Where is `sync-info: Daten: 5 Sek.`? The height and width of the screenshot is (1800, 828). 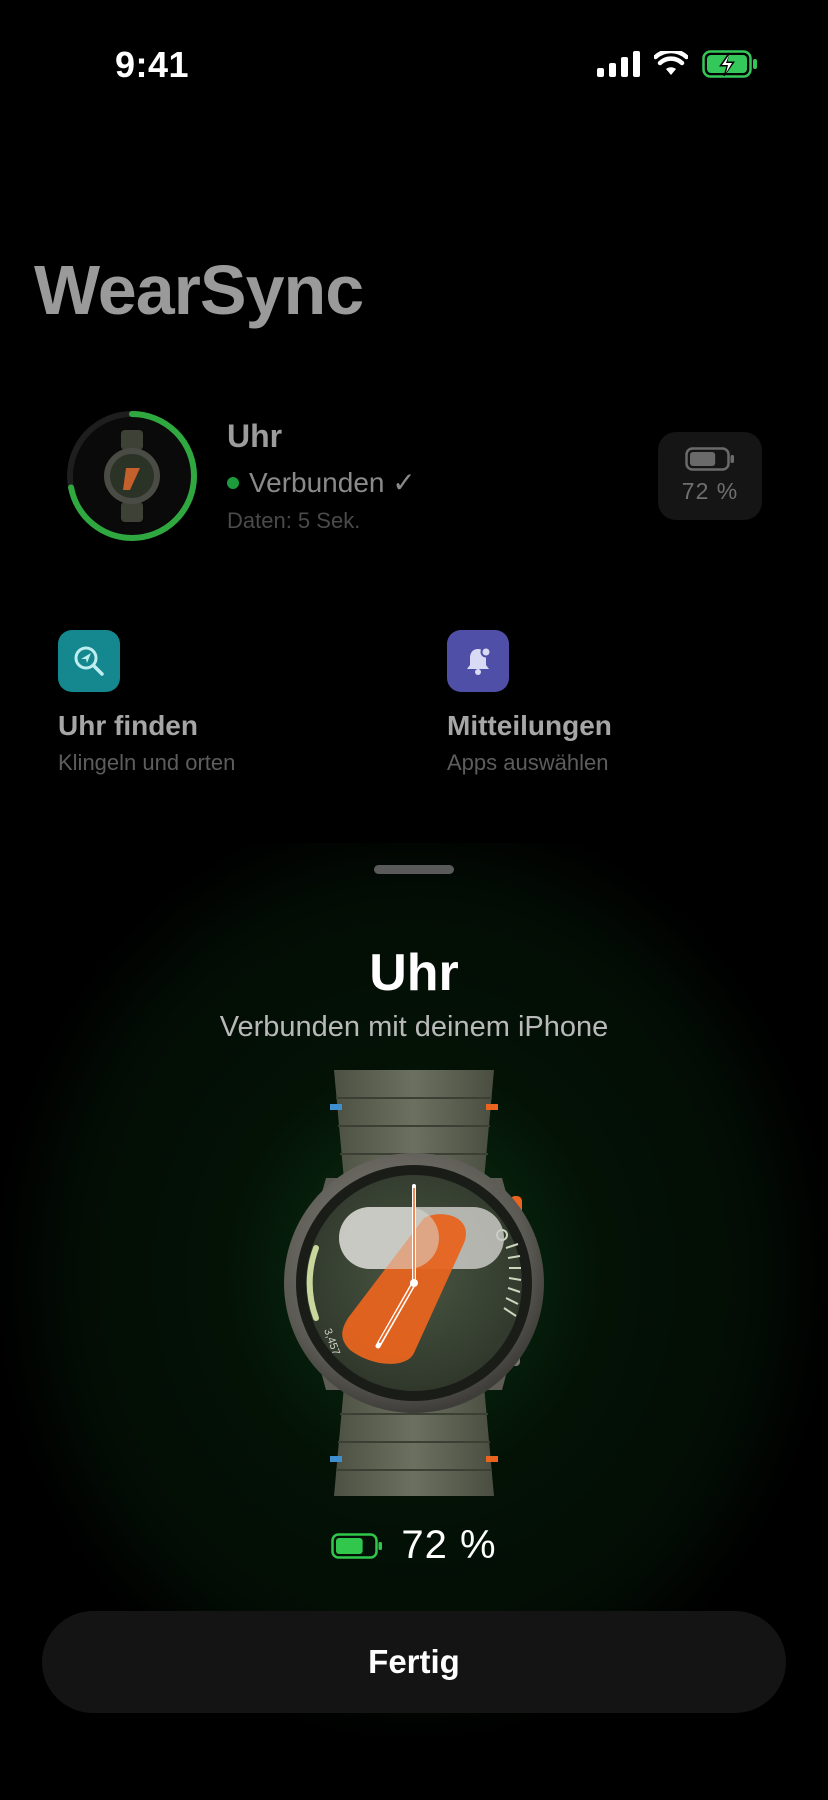 sync-info: Daten: 5 Sek. is located at coordinates (294, 520).